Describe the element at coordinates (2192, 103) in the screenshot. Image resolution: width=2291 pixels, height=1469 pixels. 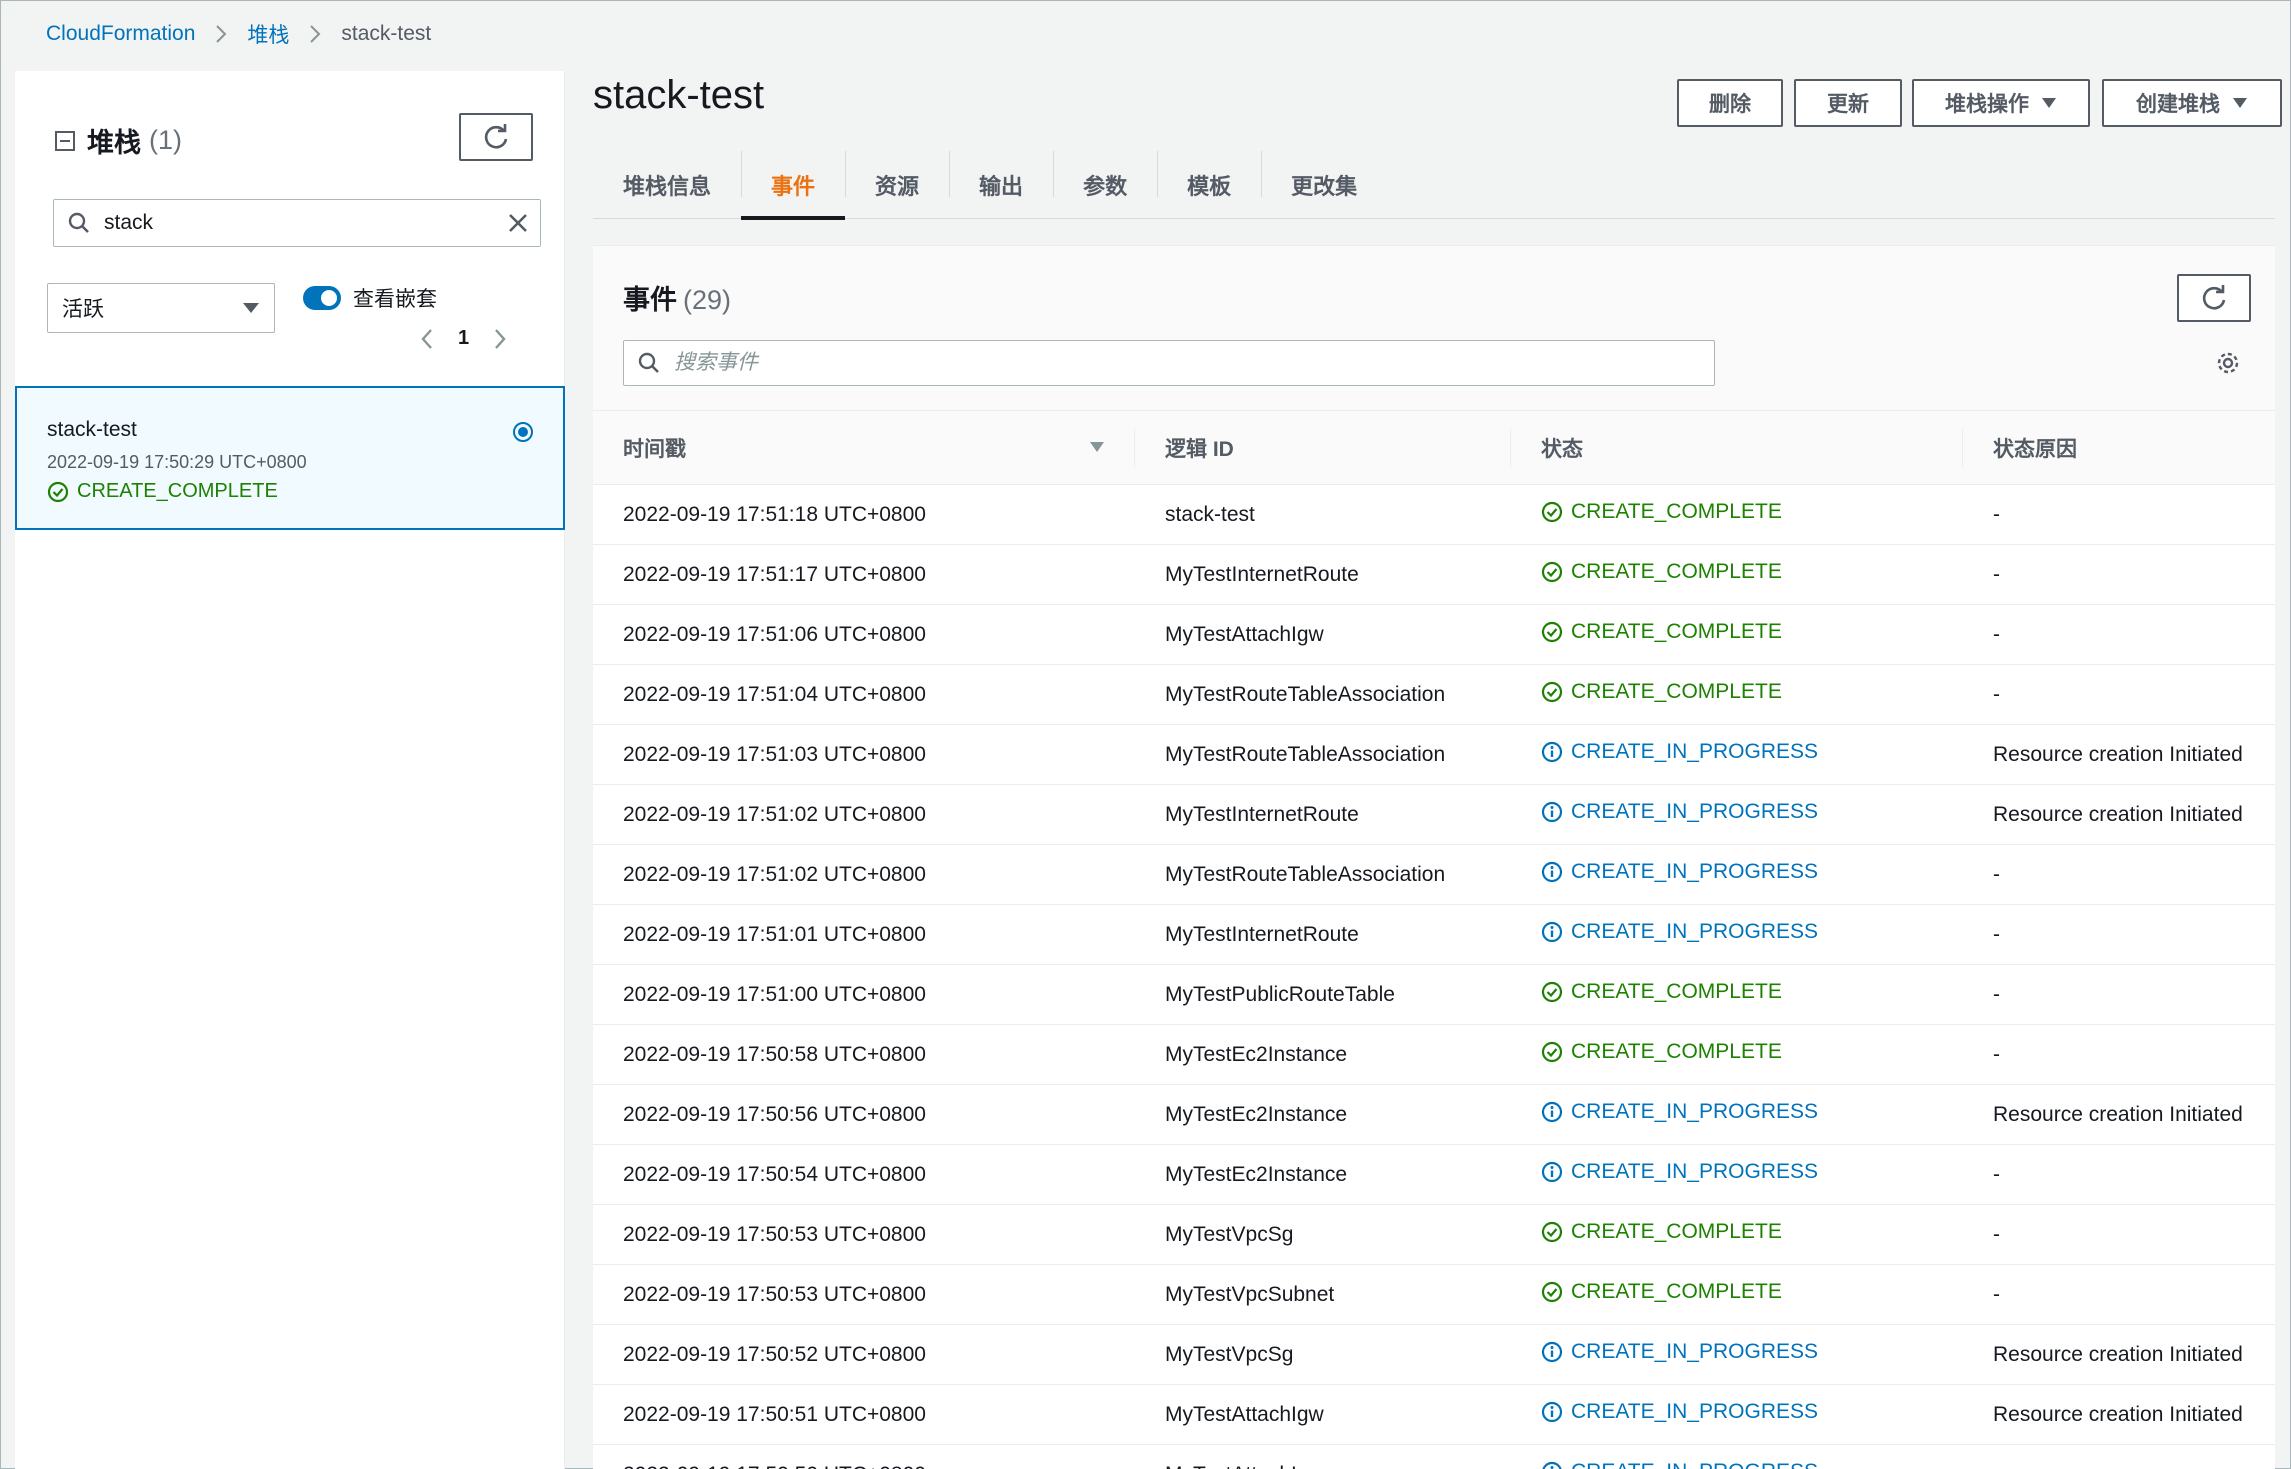
I see `create-stack-button: 创建堆栈` at that location.